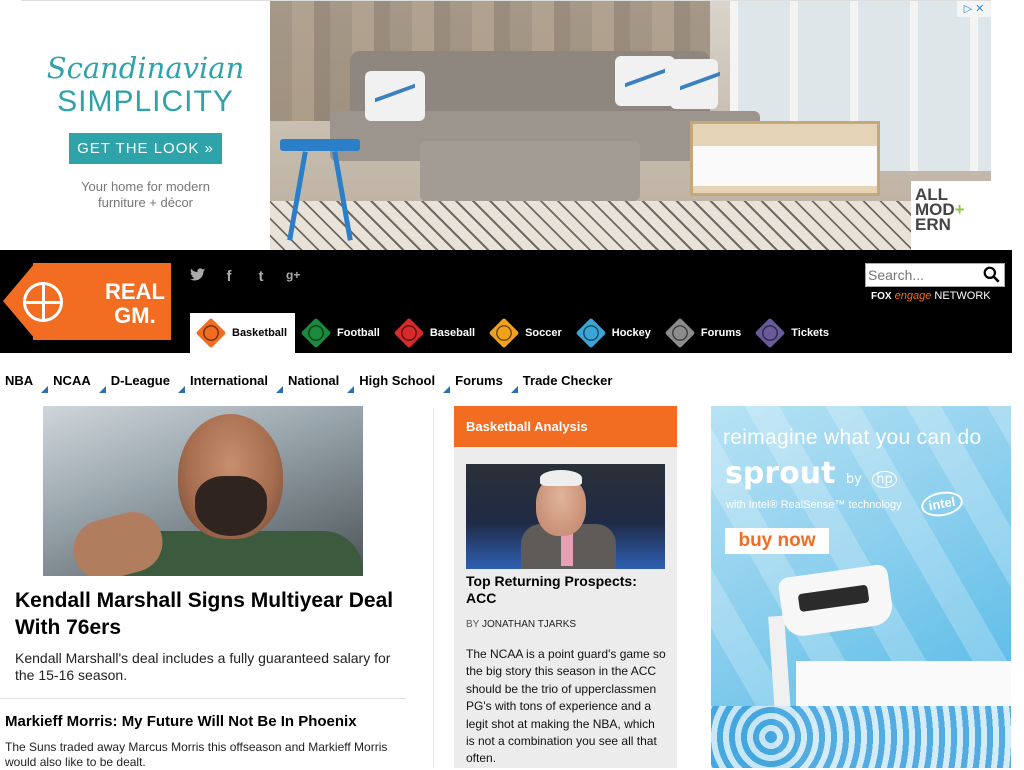  I want to click on subnav-label: Forums, so click(479, 380).